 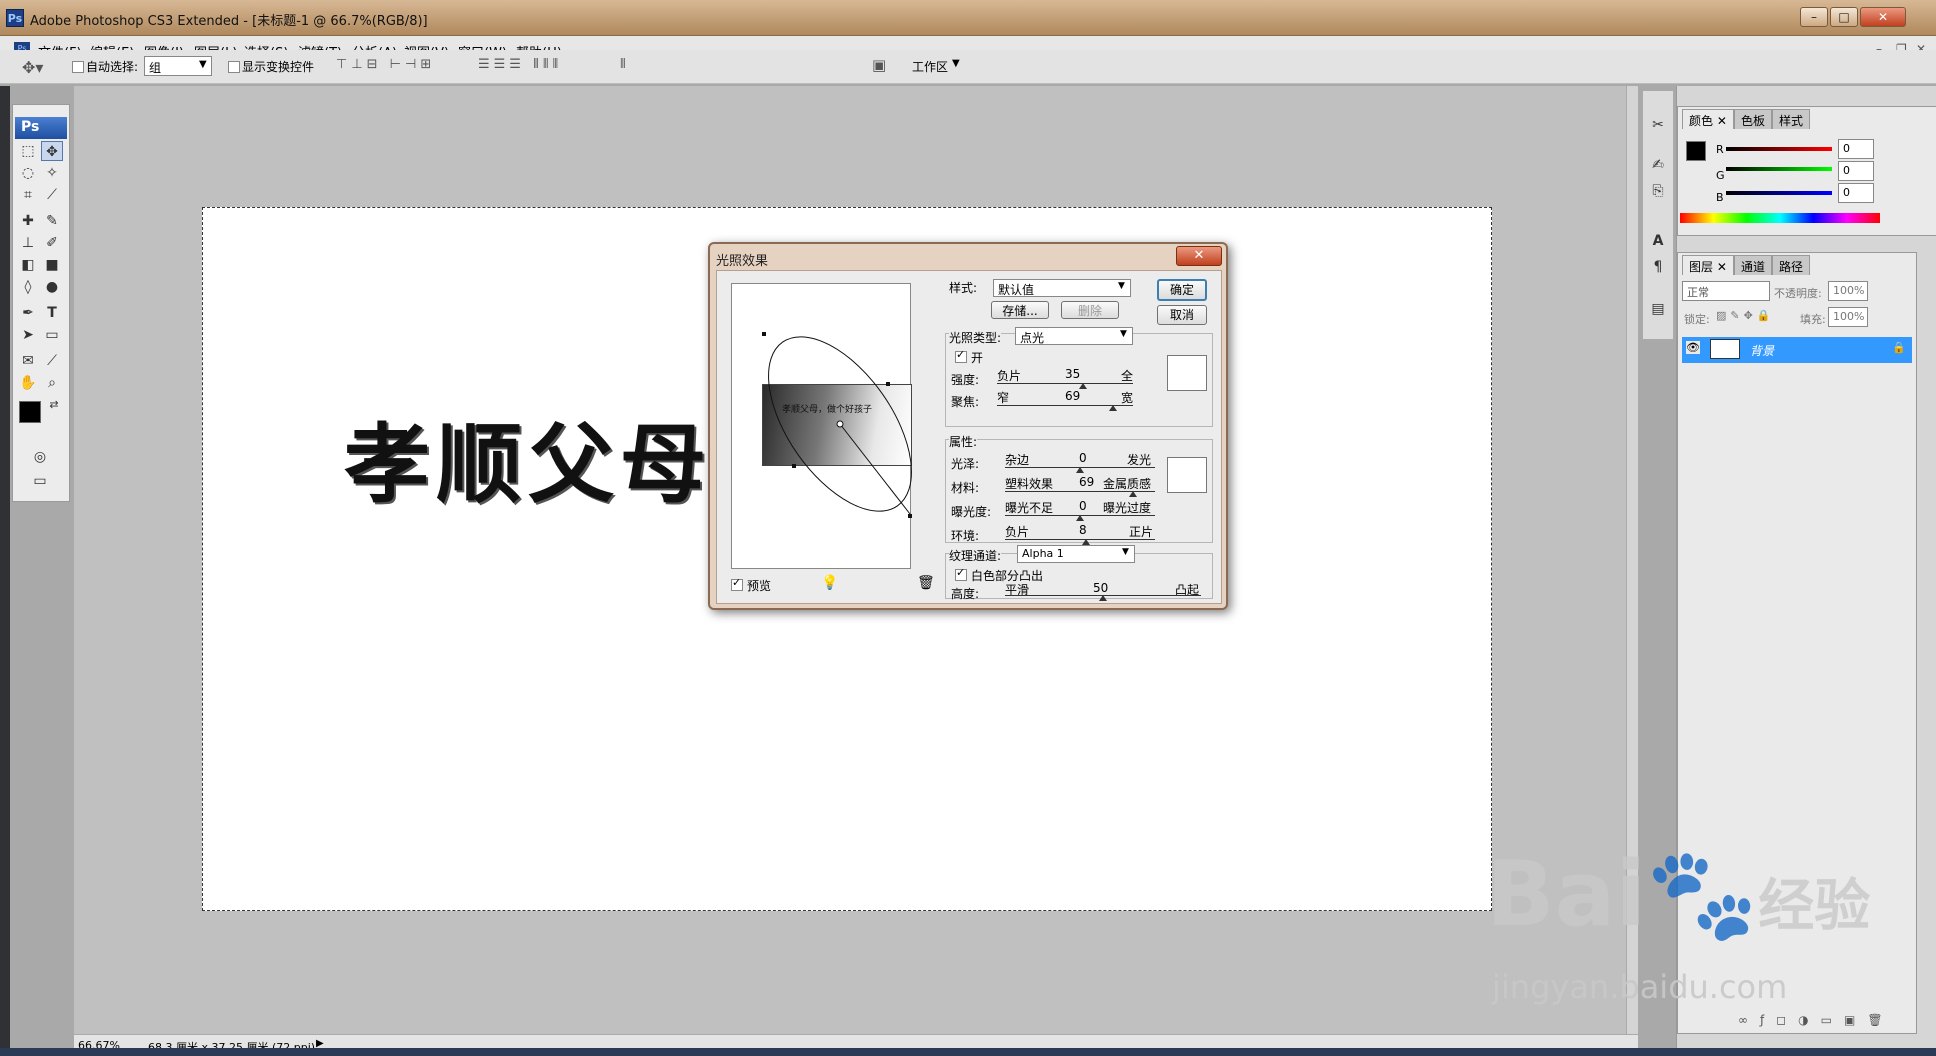 What do you see at coordinates (1187, 373) in the screenshot?
I see `light-color-swatch` at bounding box center [1187, 373].